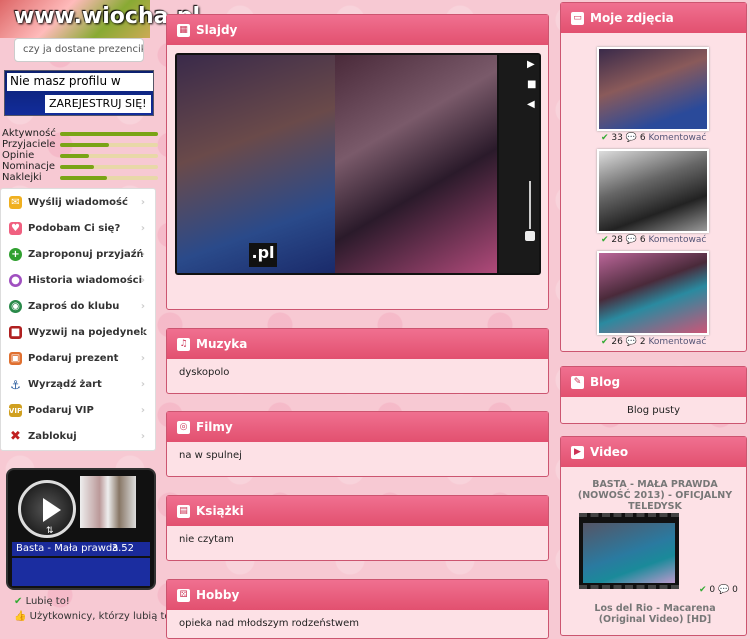  I want to click on films-panel: ◎ Filmy na w spulnej, so click(357, 444).